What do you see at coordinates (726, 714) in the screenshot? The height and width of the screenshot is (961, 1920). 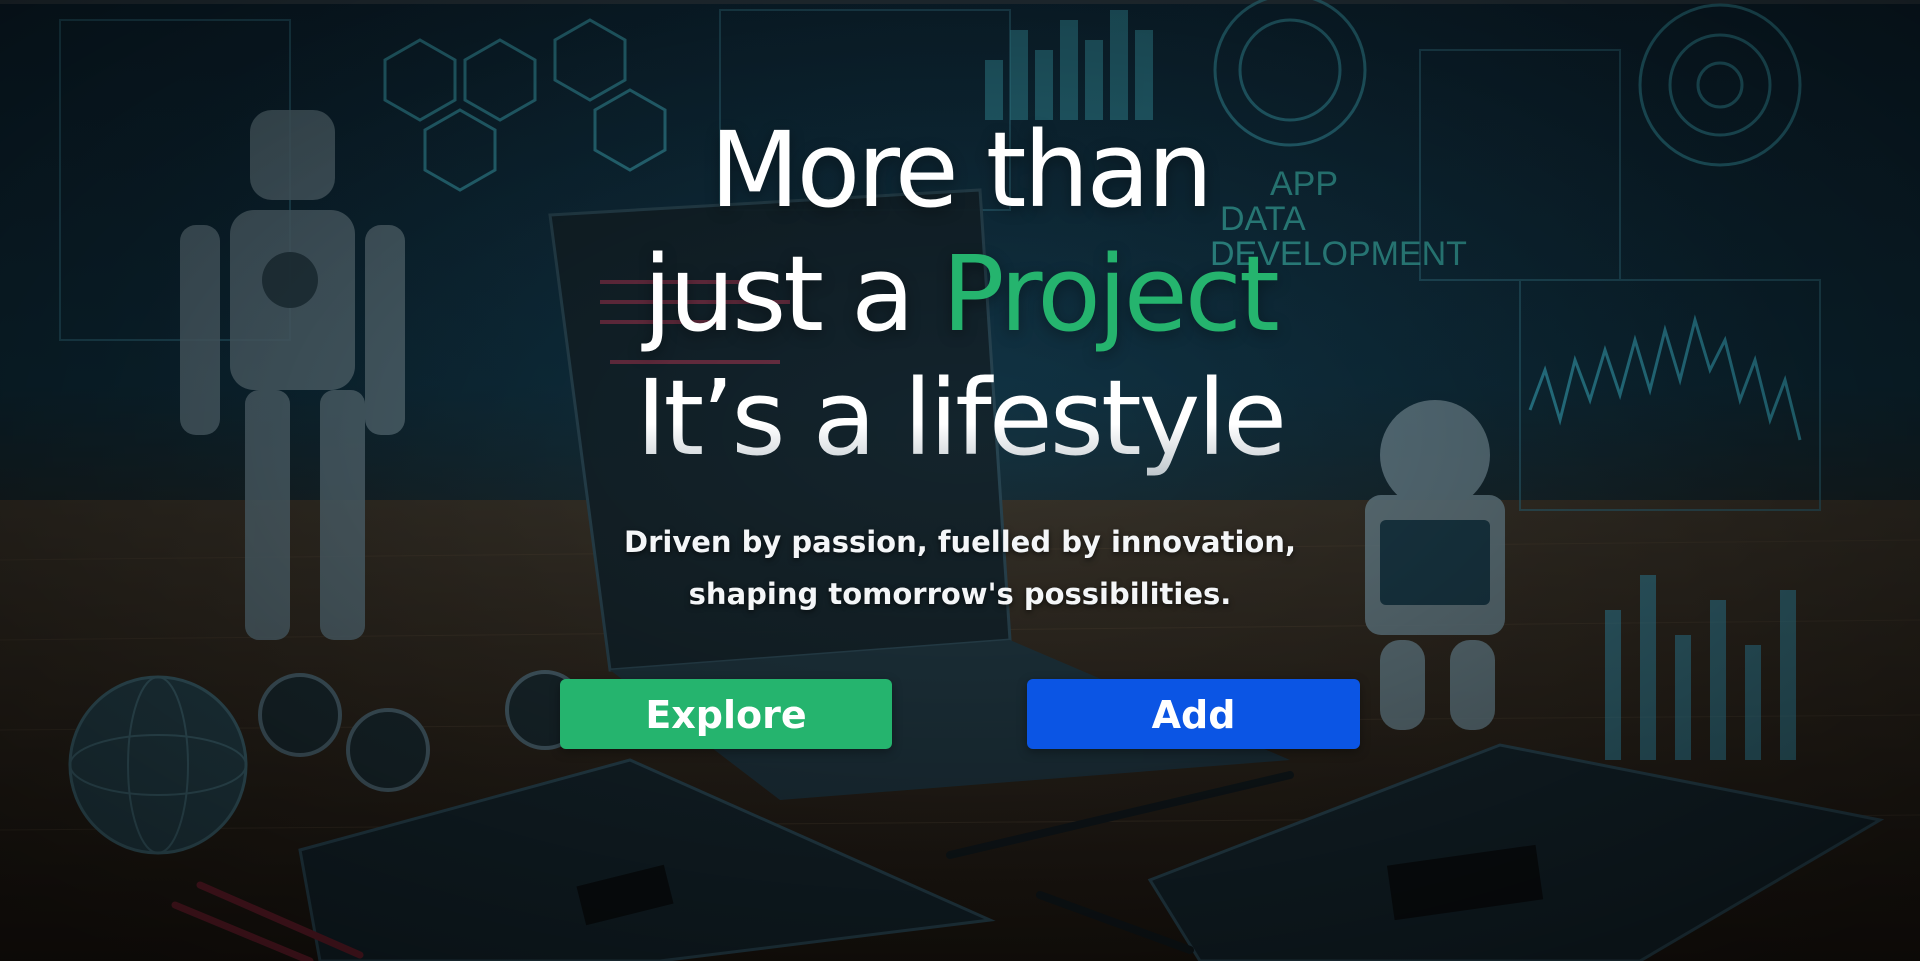 I see `explore-button: Explore` at bounding box center [726, 714].